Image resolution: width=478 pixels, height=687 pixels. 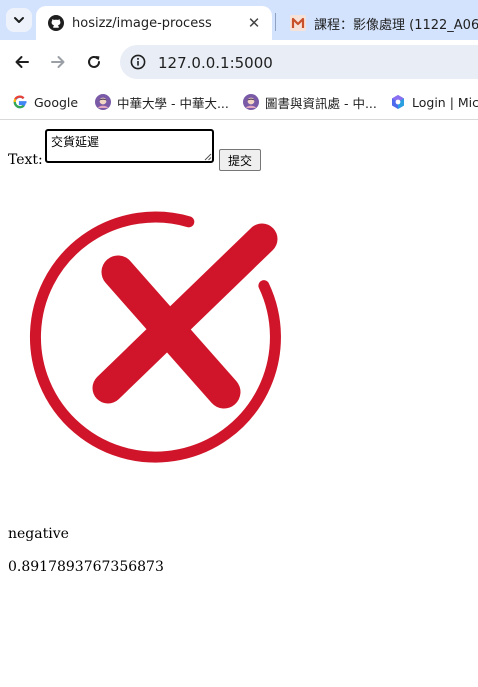 What do you see at coordinates (86, 567) in the screenshot?
I see `sentiment-score: 0.8917893767356873` at bounding box center [86, 567].